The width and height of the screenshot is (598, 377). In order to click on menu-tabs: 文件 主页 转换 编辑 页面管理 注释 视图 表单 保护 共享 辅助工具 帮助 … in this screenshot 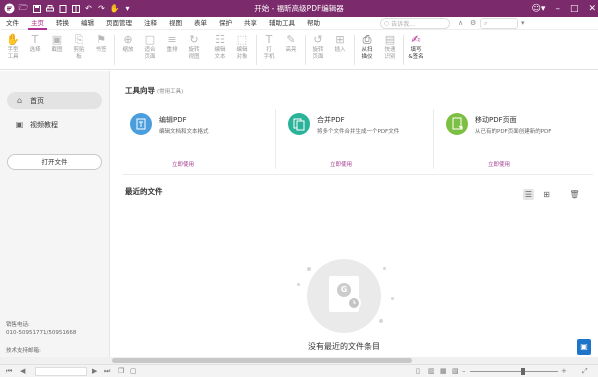, I will do `click(299, 23)`.